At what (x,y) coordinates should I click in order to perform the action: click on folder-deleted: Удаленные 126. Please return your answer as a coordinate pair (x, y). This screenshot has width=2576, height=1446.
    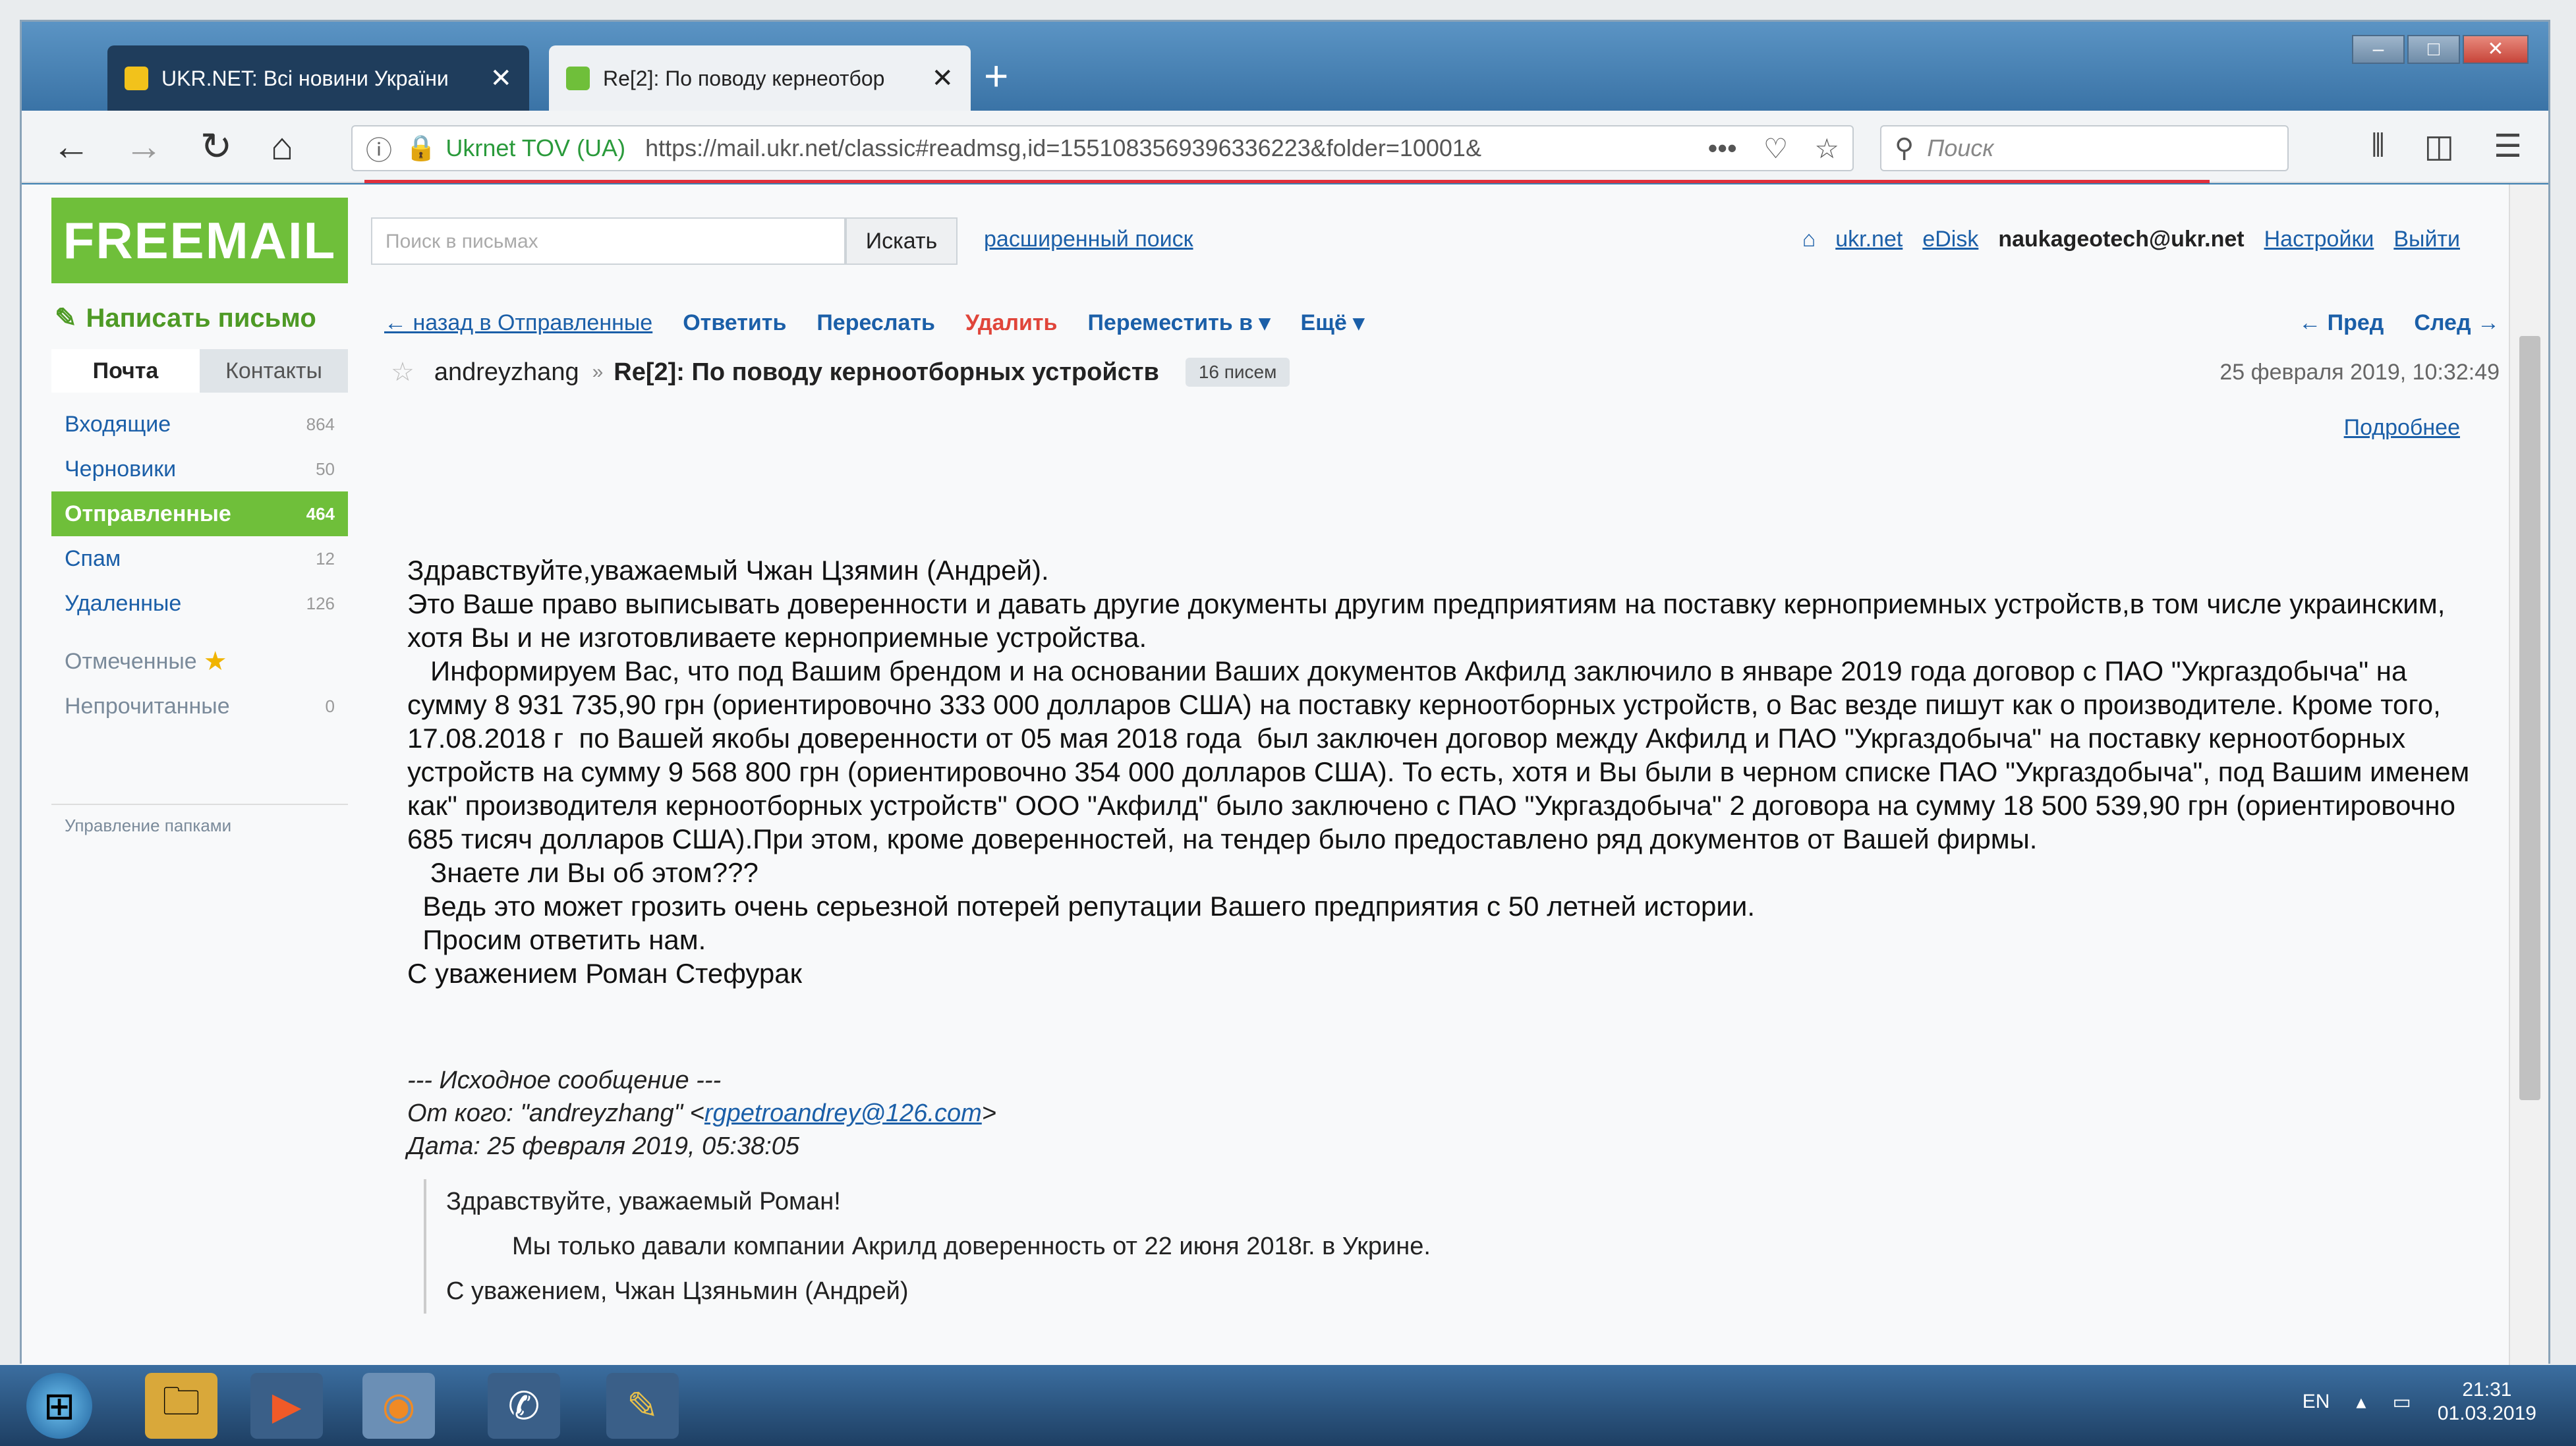
    Looking at the image, I should click on (200, 603).